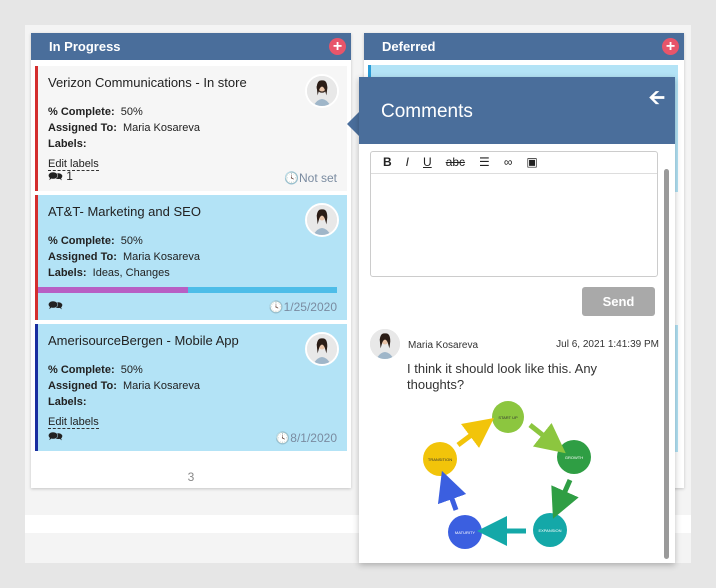 The width and height of the screenshot is (716, 588). Describe the element at coordinates (191, 477) in the screenshot. I see `column-card-count: 3` at that location.